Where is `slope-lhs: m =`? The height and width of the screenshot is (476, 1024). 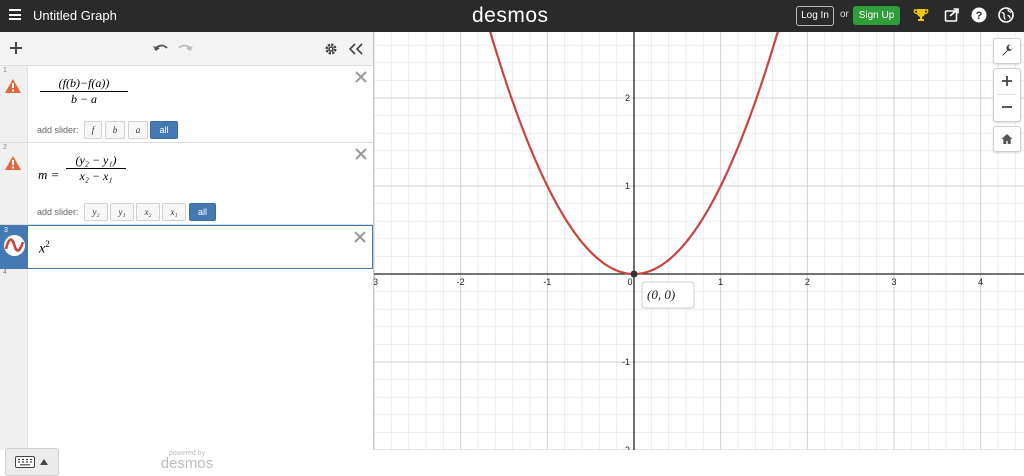 slope-lhs: m = is located at coordinates (49, 174).